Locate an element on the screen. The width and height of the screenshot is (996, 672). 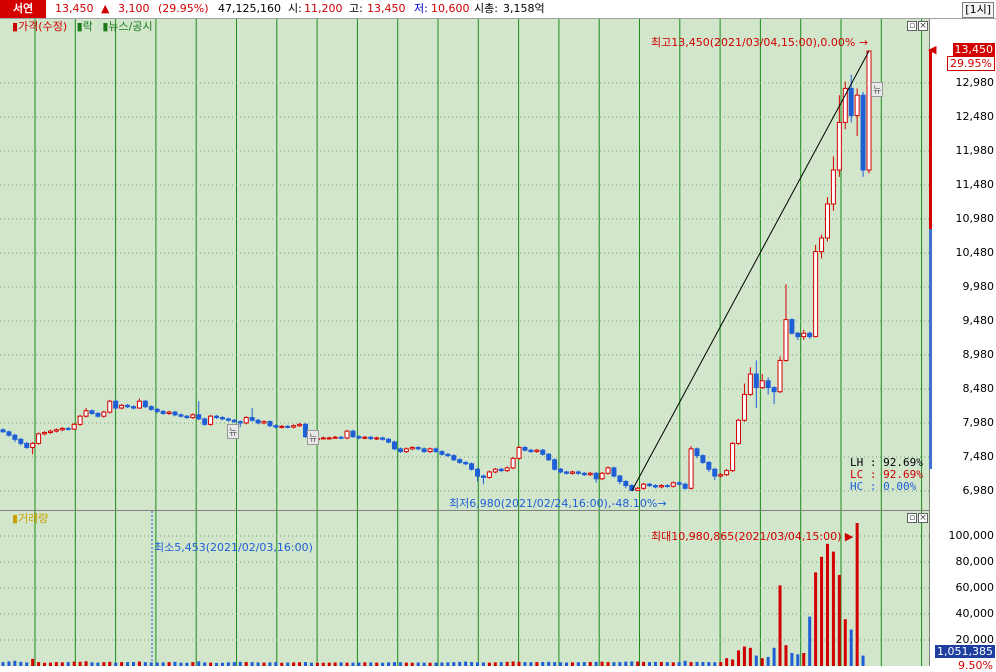
arrow-right-icon: ▶ is located at coordinates (849, 536).